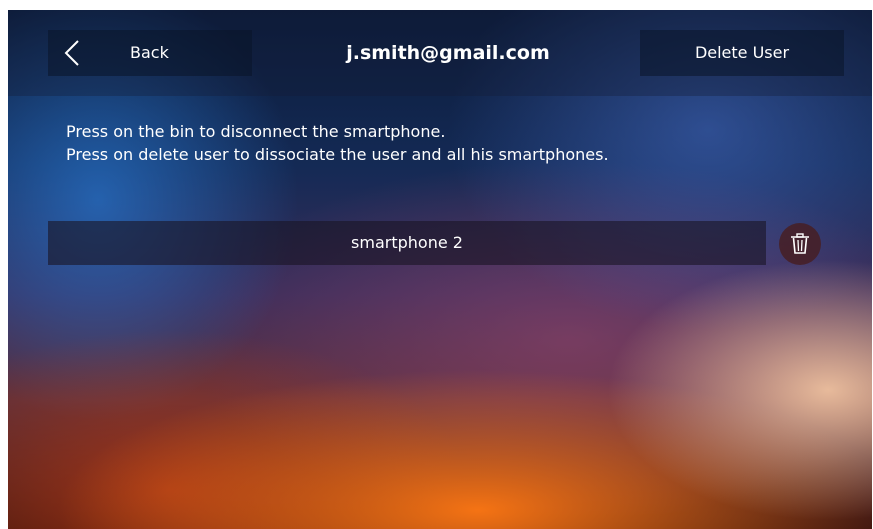  I want to click on back-button-label: Back, so click(149, 52).